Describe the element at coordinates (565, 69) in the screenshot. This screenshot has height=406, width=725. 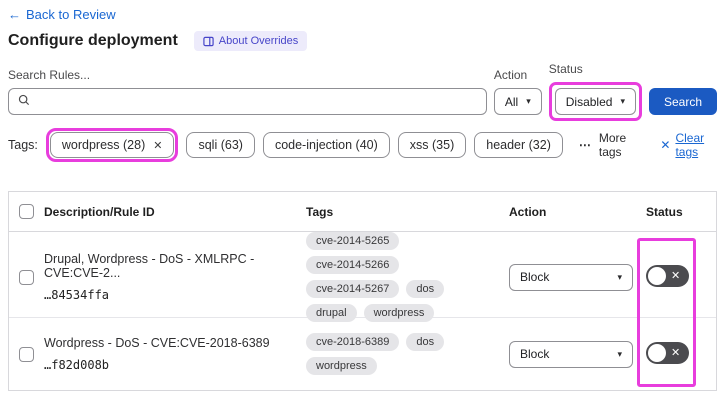
I see `status-filter-label: Status` at that location.